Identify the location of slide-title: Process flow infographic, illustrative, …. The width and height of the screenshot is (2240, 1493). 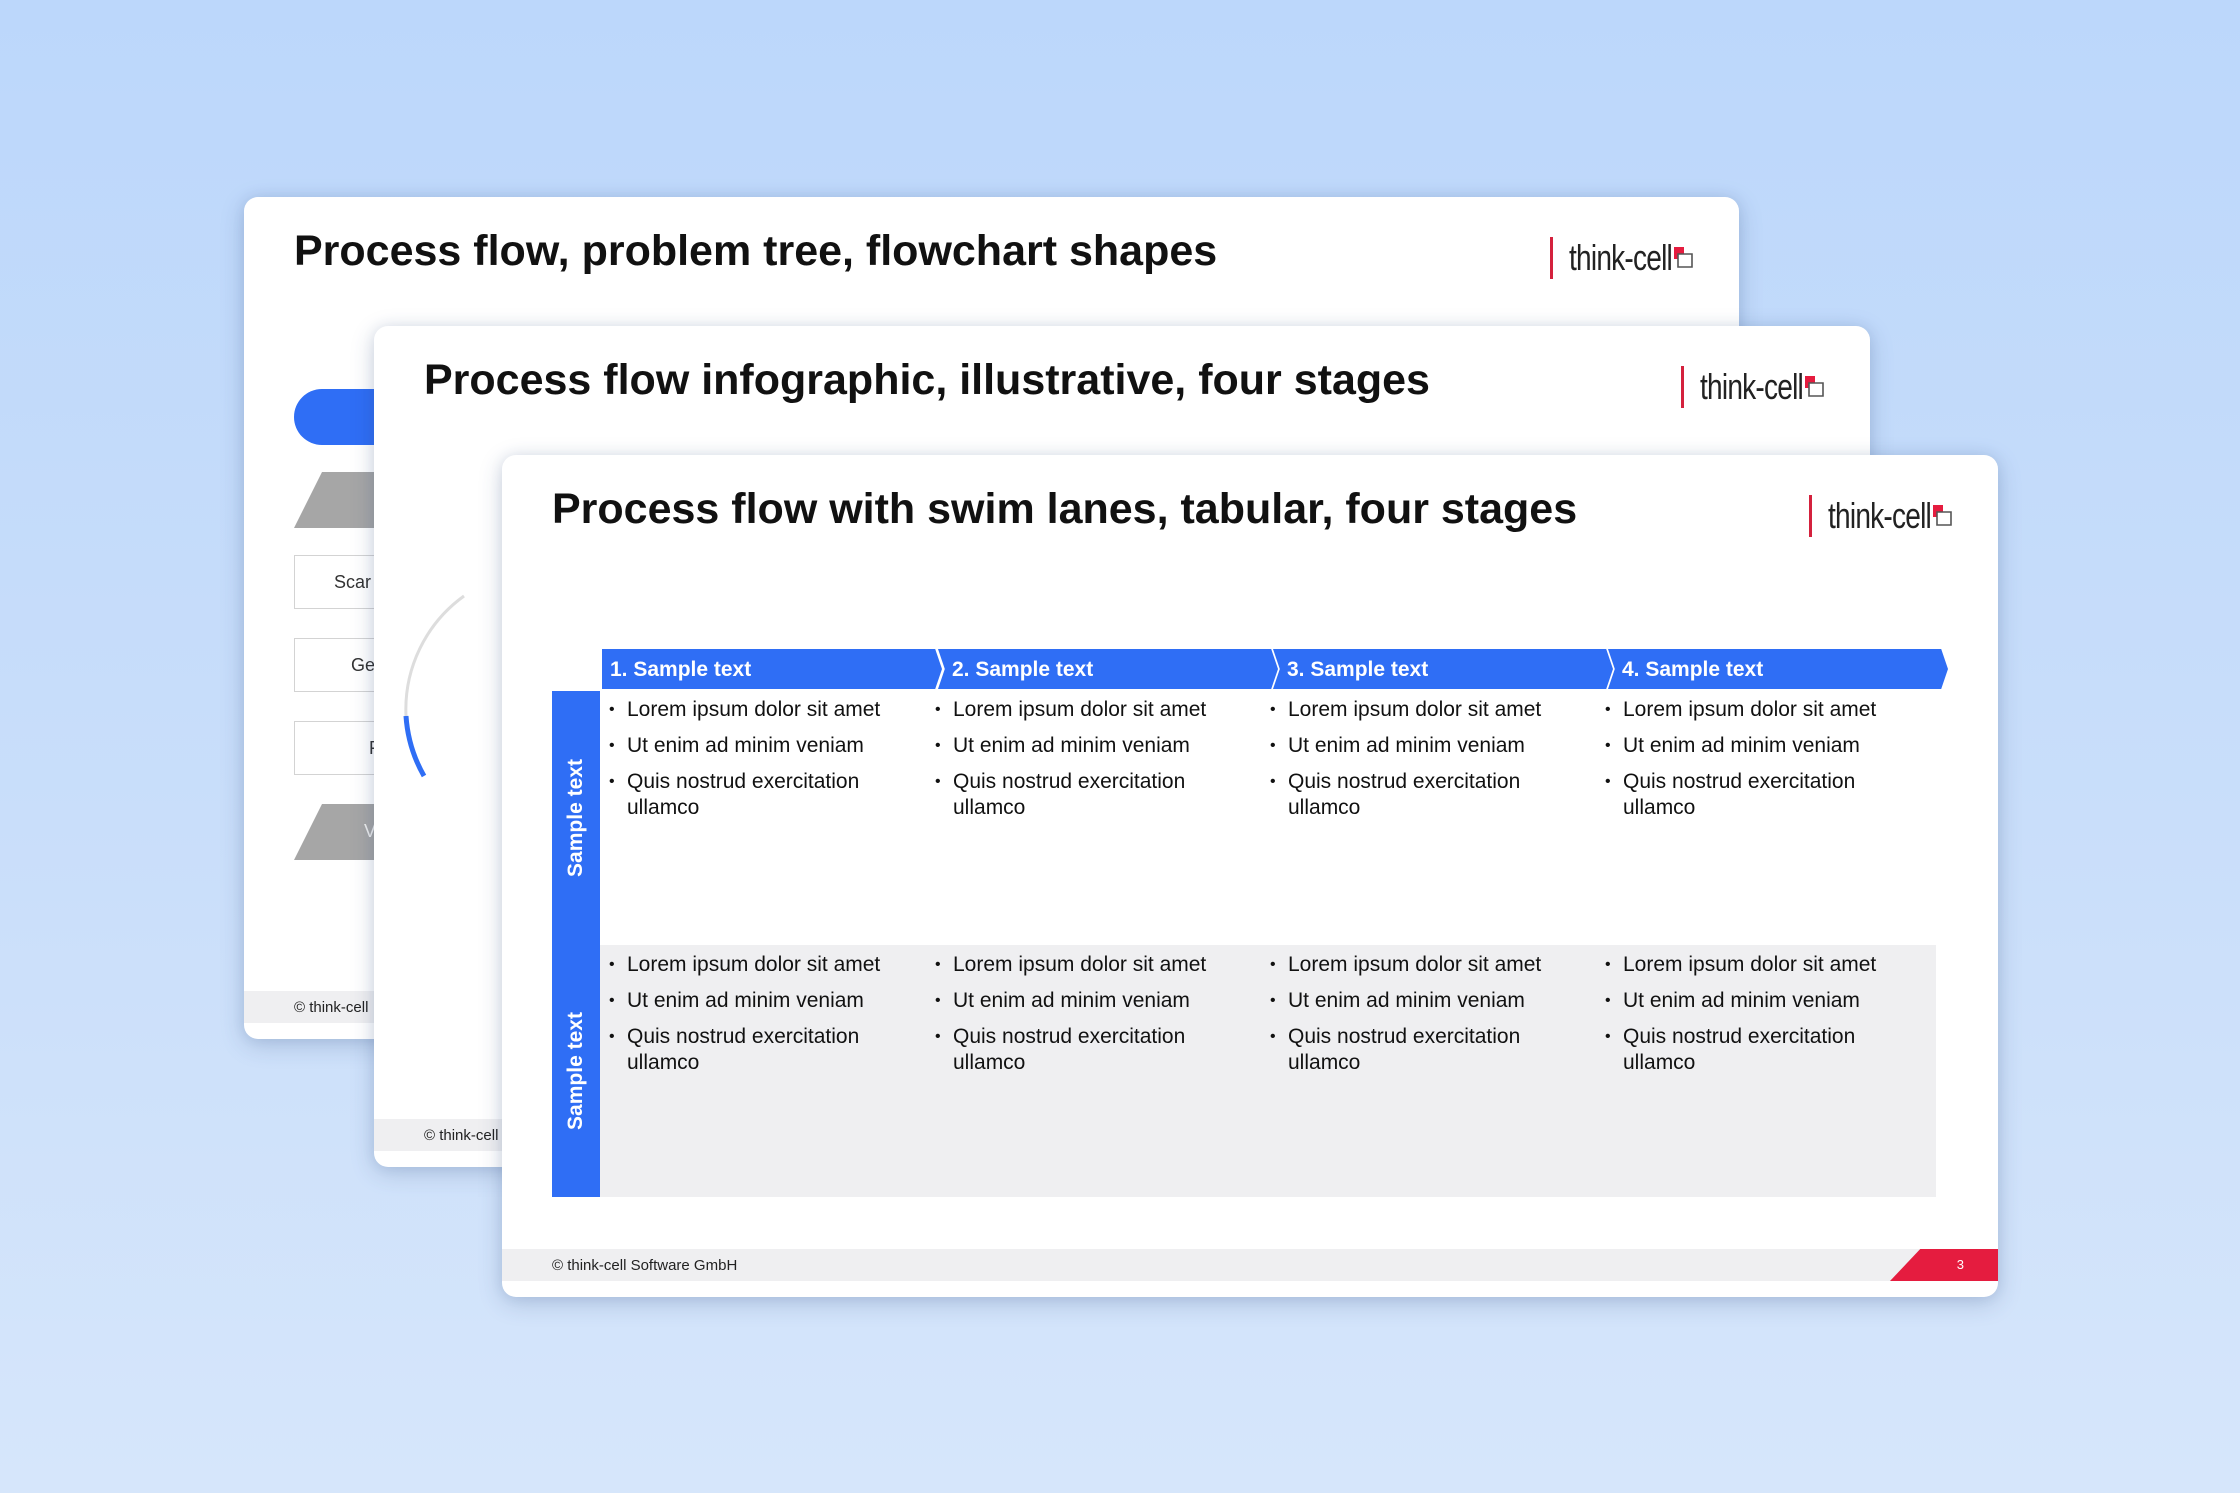
(927, 380).